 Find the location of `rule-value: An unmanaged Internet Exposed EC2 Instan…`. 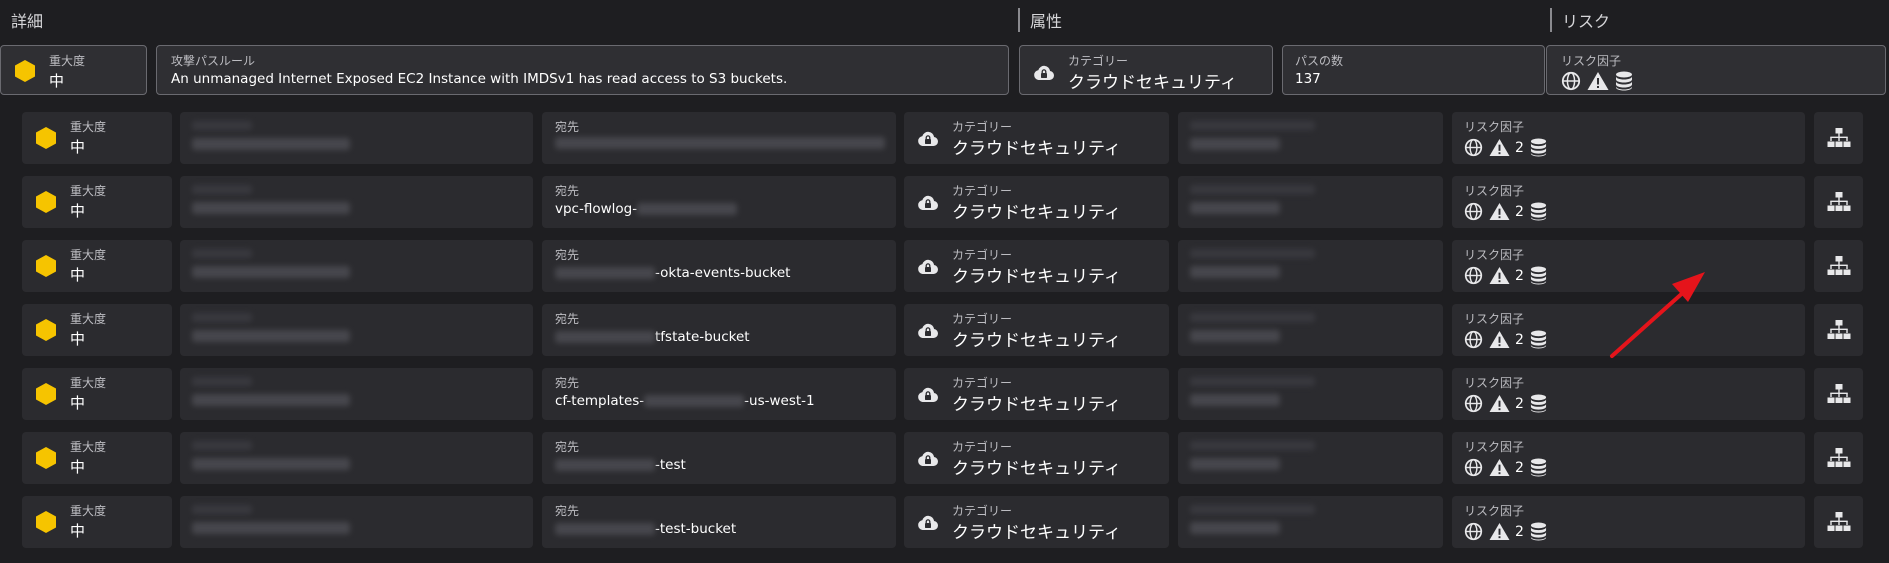

rule-value: An unmanaged Internet Exposed EC2 Instan… is located at coordinates (479, 79).